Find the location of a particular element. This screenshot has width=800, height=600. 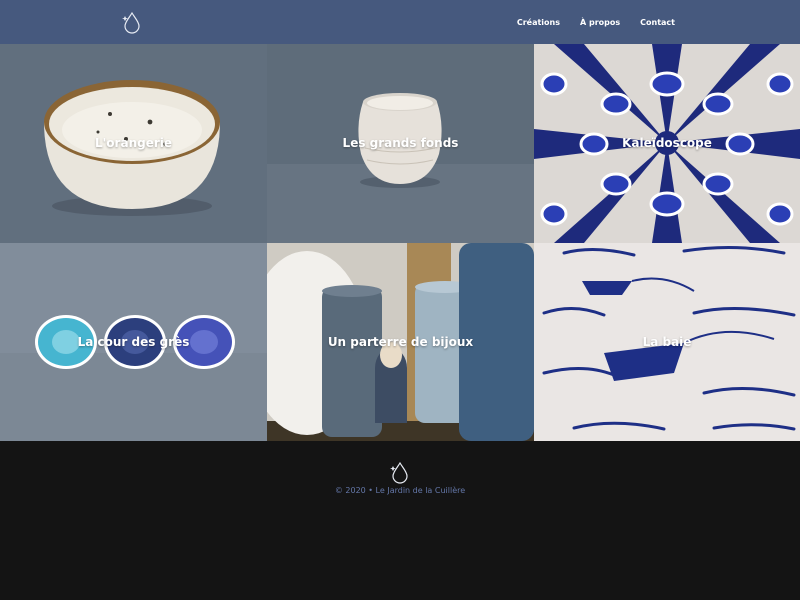

tile-title: Les grands fonds is located at coordinates (400, 143).